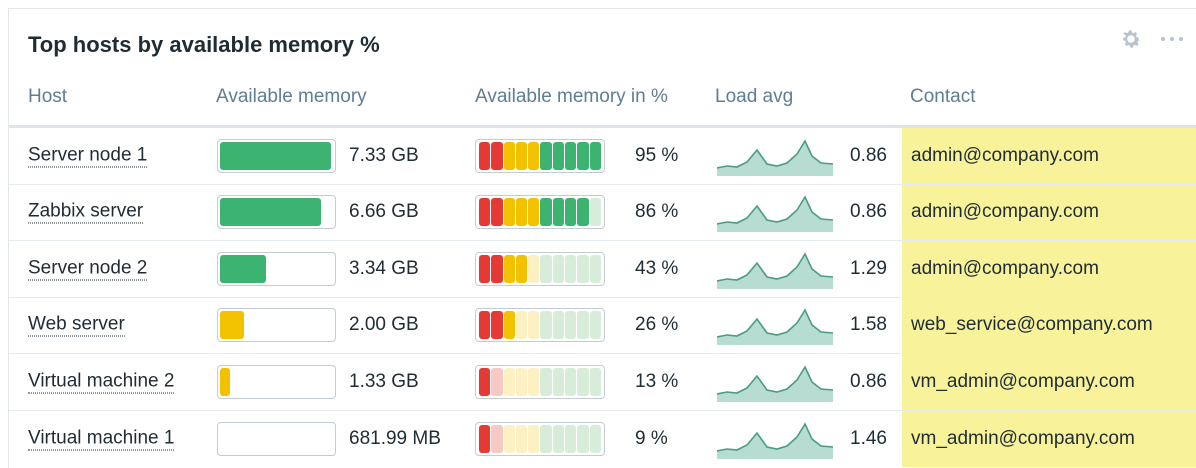  Describe the element at coordinates (204, 44) in the screenshot. I see `widget-title: Top hosts by available memory %` at that location.